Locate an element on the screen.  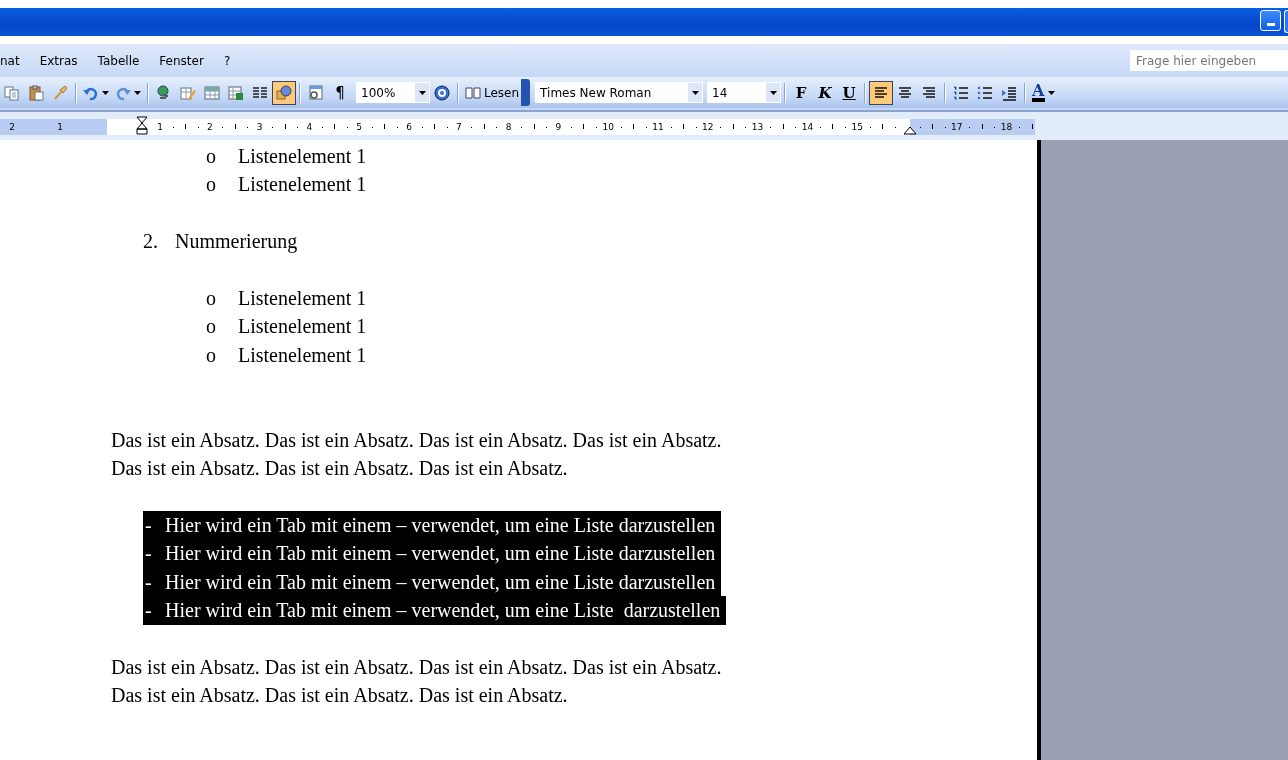
ruler-number: 11 is located at coordinates (658, 127).